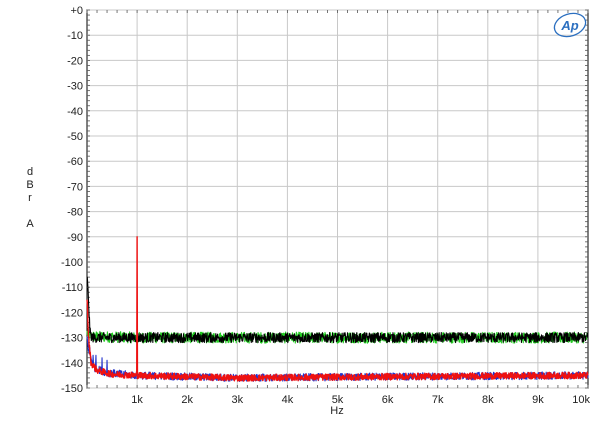  Describe the element at coordinates (75, 213) in the screenshot. I see `y-tick-label: -80` at that location.